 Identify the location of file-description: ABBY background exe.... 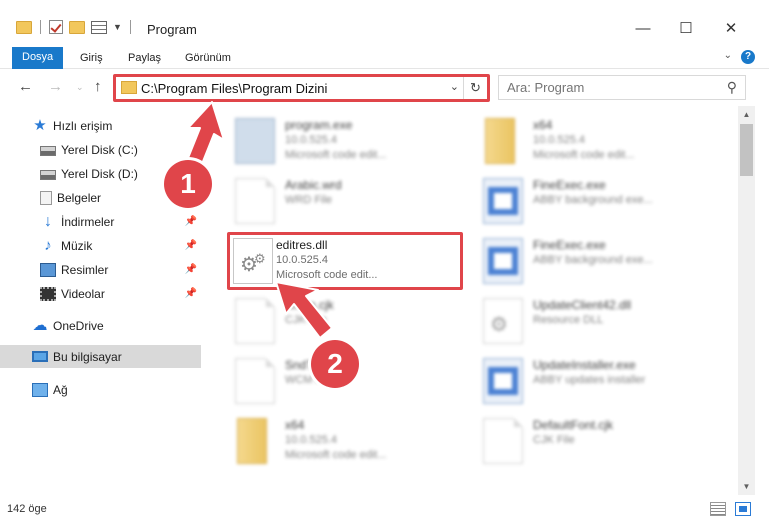
(593, 200).